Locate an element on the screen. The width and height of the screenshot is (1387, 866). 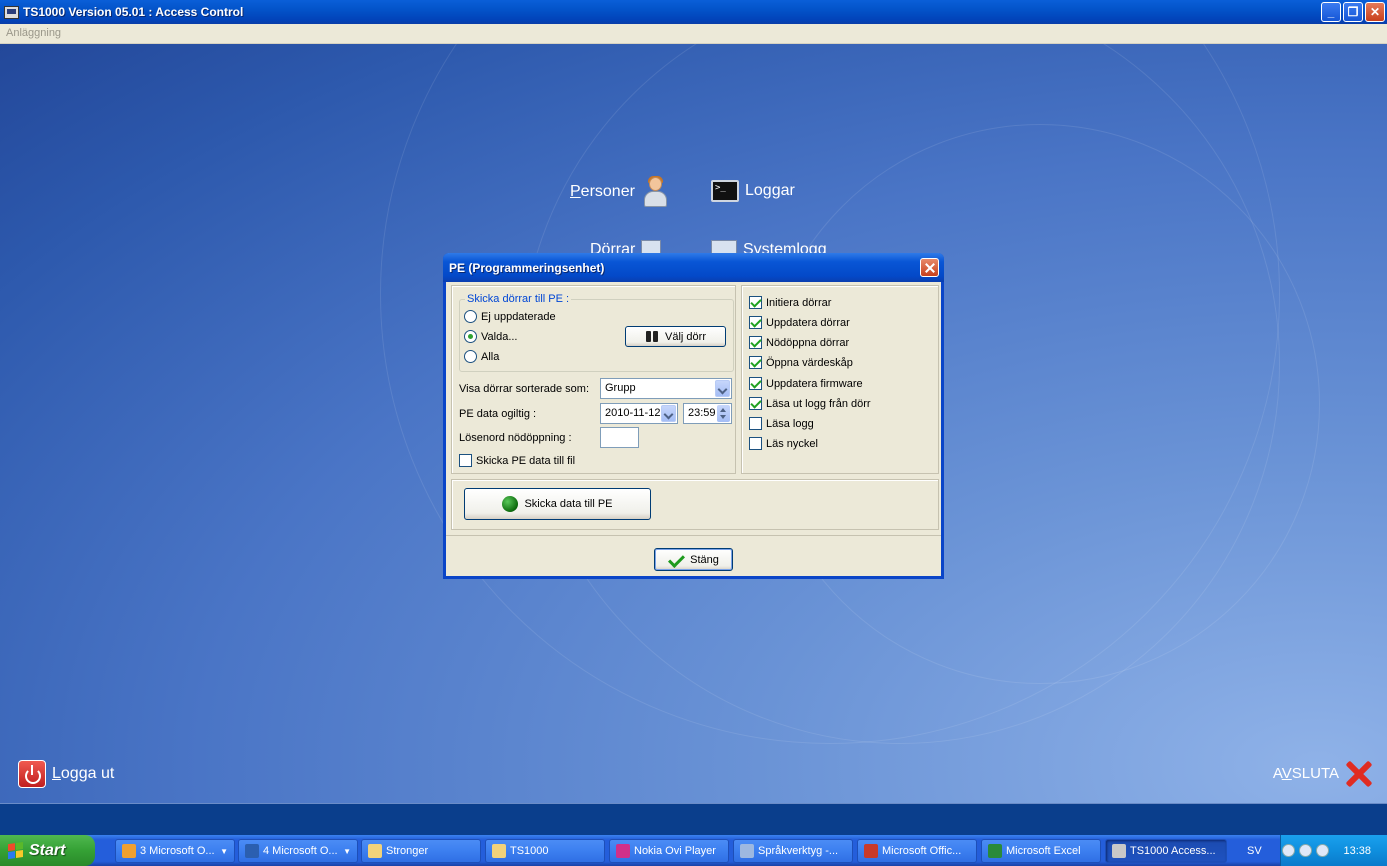
word-icon is located at coordinates (252, 851).